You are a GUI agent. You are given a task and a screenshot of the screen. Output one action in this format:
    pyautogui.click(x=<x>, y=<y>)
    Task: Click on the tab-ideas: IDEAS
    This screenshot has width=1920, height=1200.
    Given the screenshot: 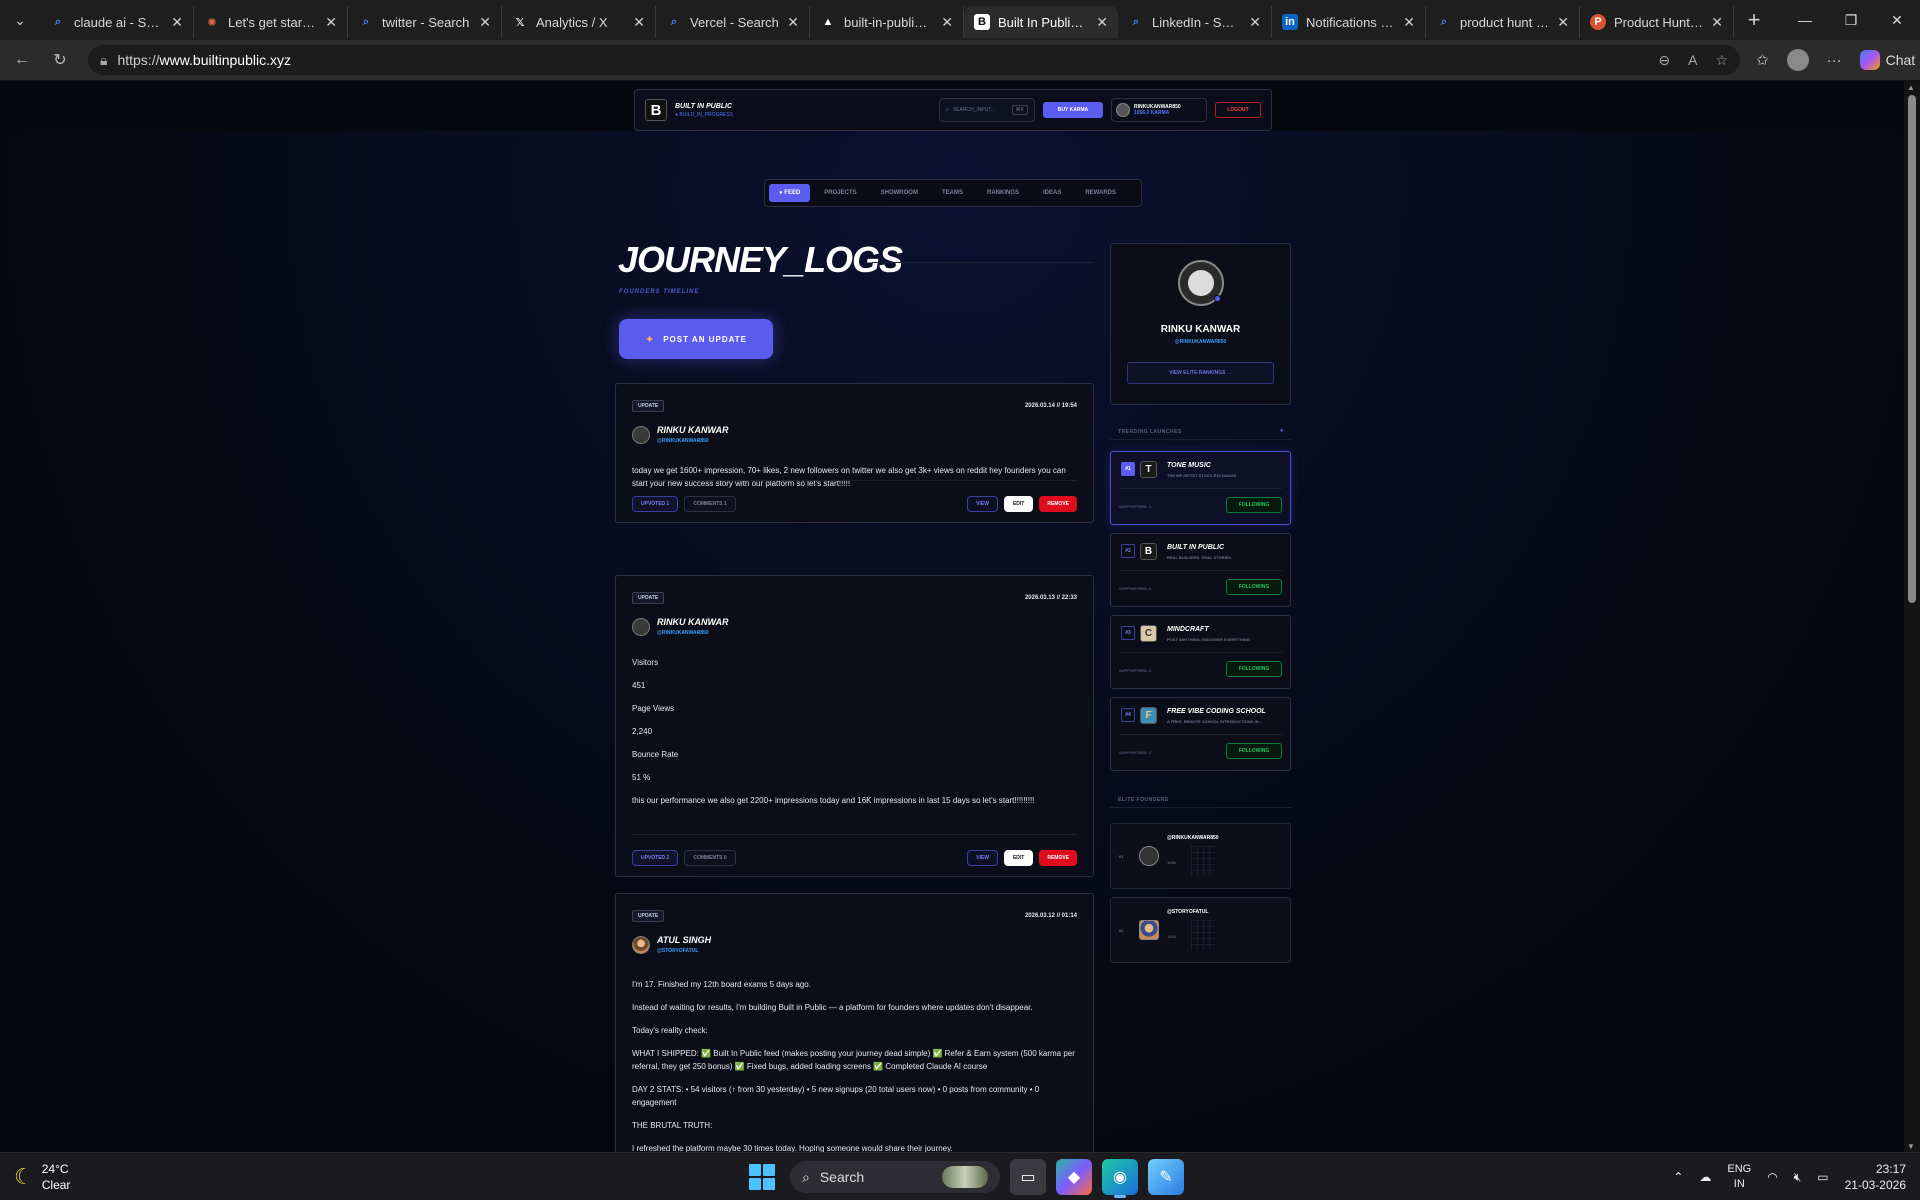 What is the action you would take?
    pyautogui.click(x=1052, y=193)
    